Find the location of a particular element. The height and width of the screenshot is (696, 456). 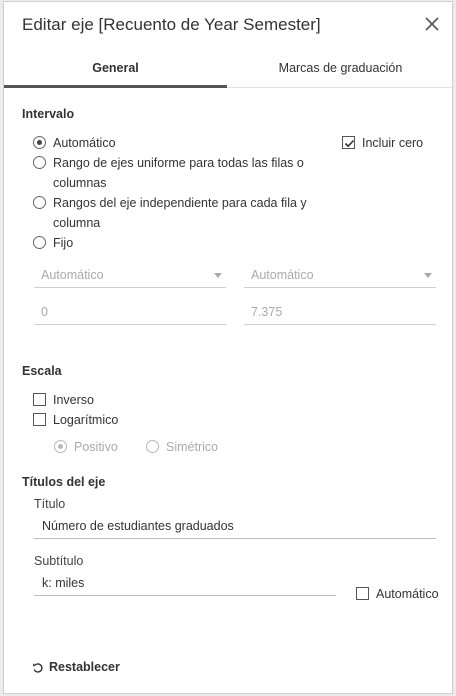

range-start-value: 0 is located at coordinates (44, 312).